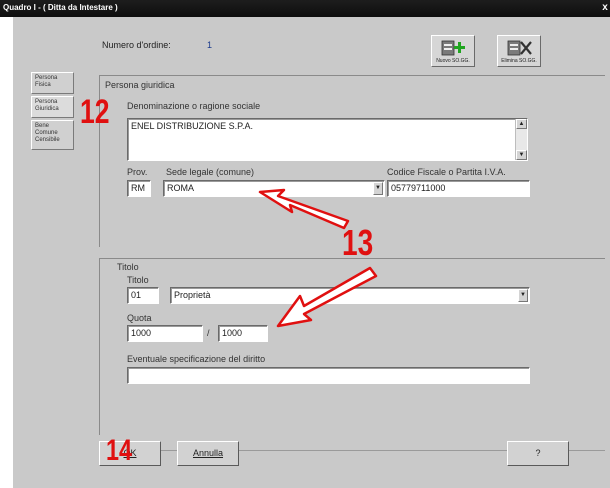 The image size is (610, 488). I want to click on annulla-button: Annulla, so click(208, 453).